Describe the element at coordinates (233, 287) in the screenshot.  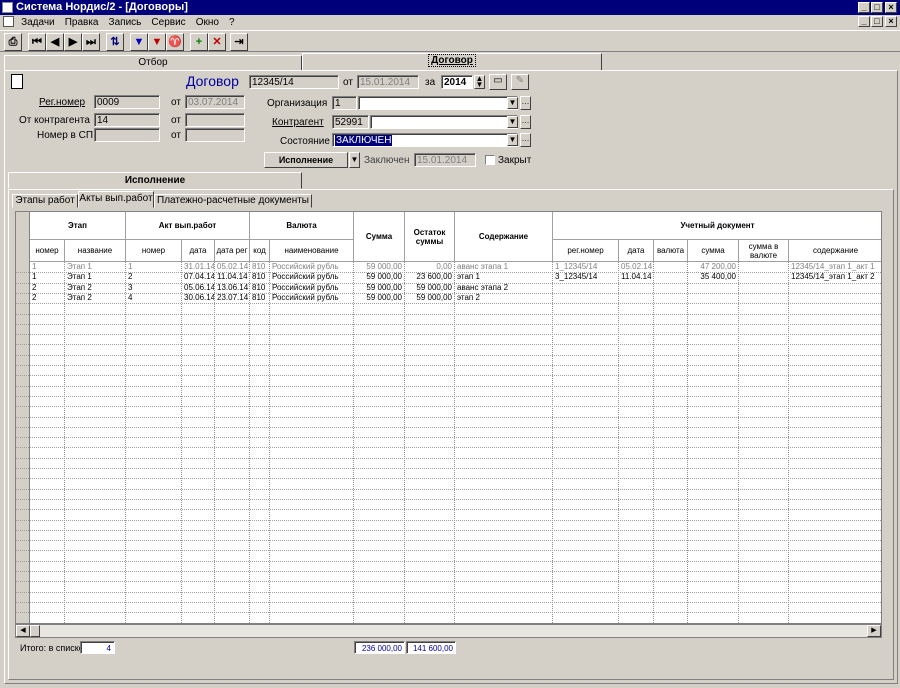
I see `table-cell-act-regdate: 13.06.14` at that location.